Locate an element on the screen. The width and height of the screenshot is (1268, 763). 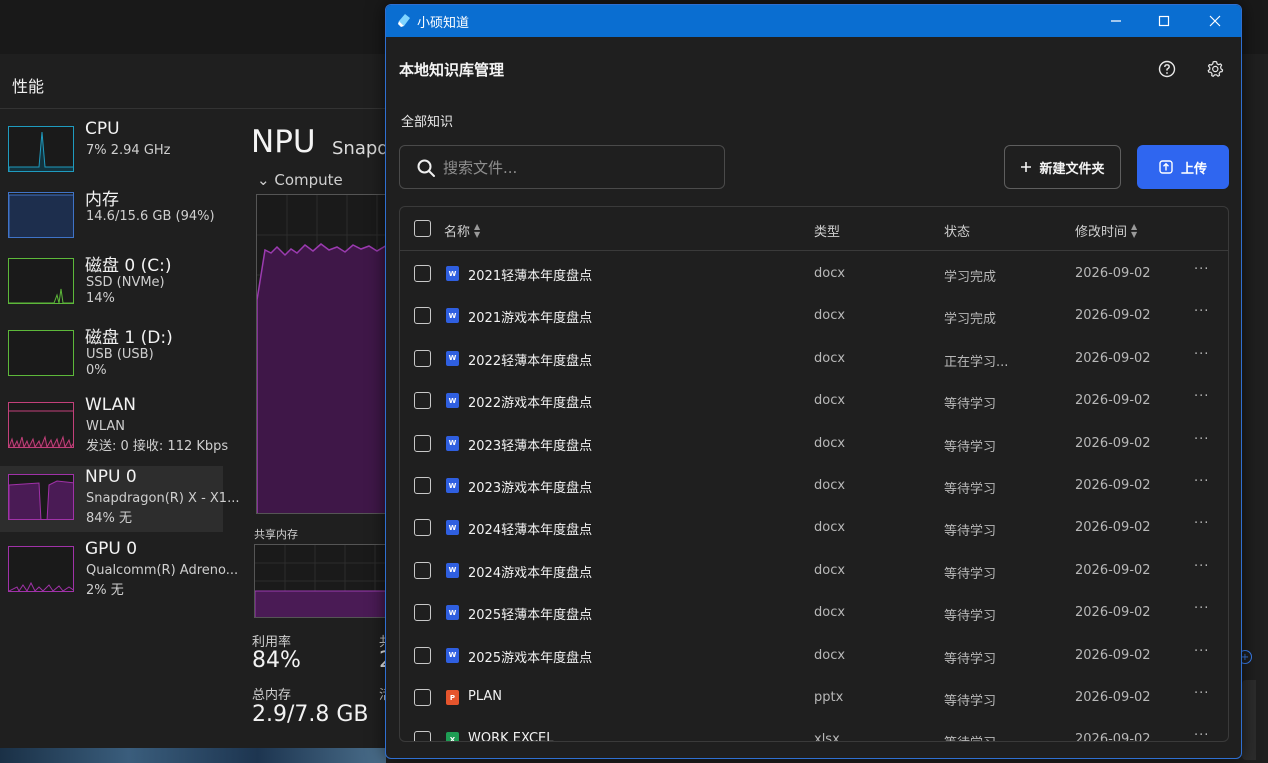
performance-title: 性能 is located at coordinates (28, 86).